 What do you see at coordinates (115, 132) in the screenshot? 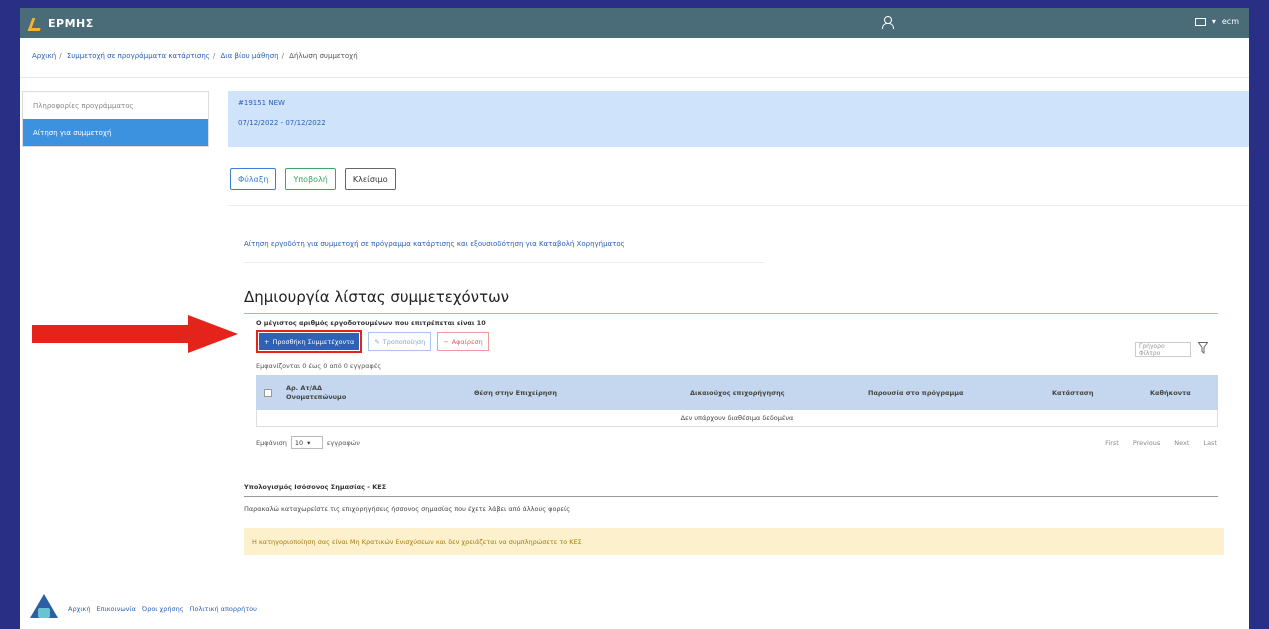
I see `sidebar-item-application: Αίτηση για συμμετοχή` at bounding box center [115, 132].